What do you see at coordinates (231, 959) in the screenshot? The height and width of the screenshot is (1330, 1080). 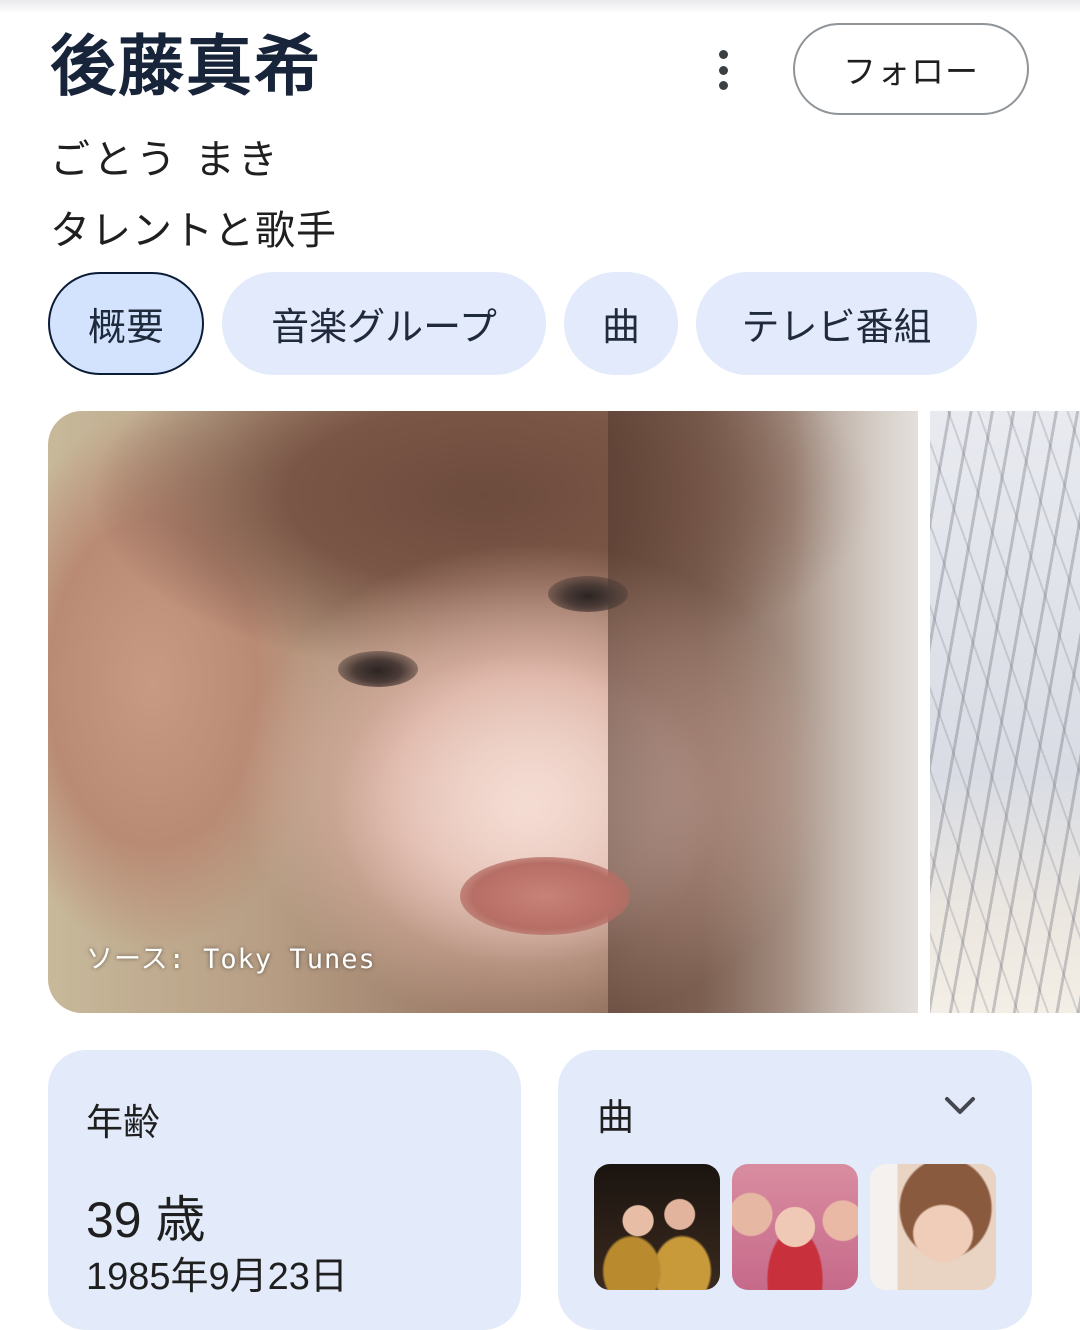 I see `photo-source-caption: ソース: Toky Tunes` at bounding box center [231, 959].